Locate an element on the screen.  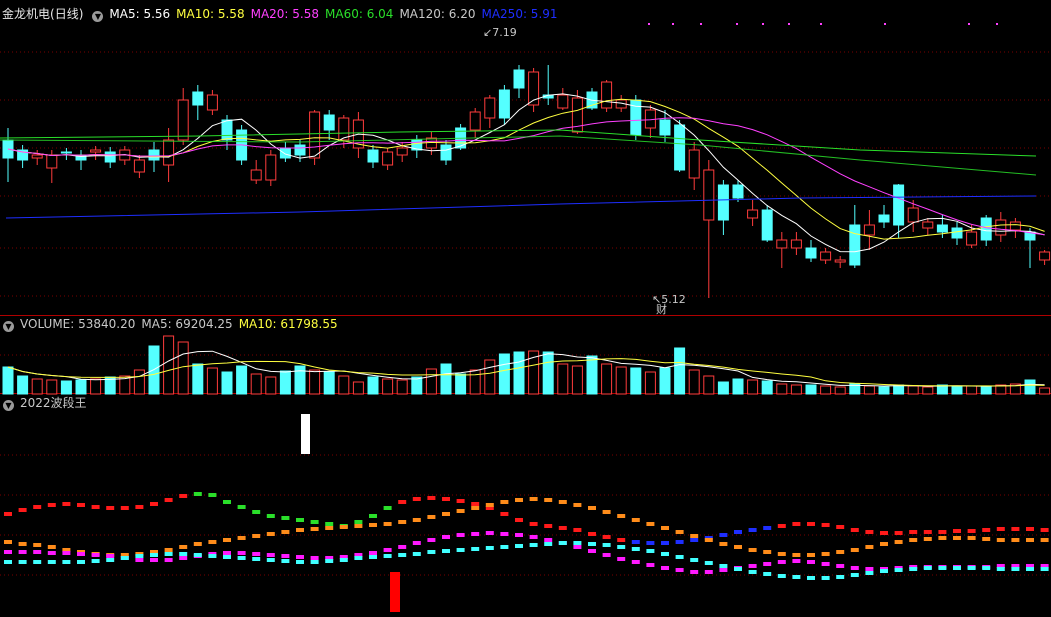
price-indicator-5: MA250: 5.91 is located at coordinates (519, 14).